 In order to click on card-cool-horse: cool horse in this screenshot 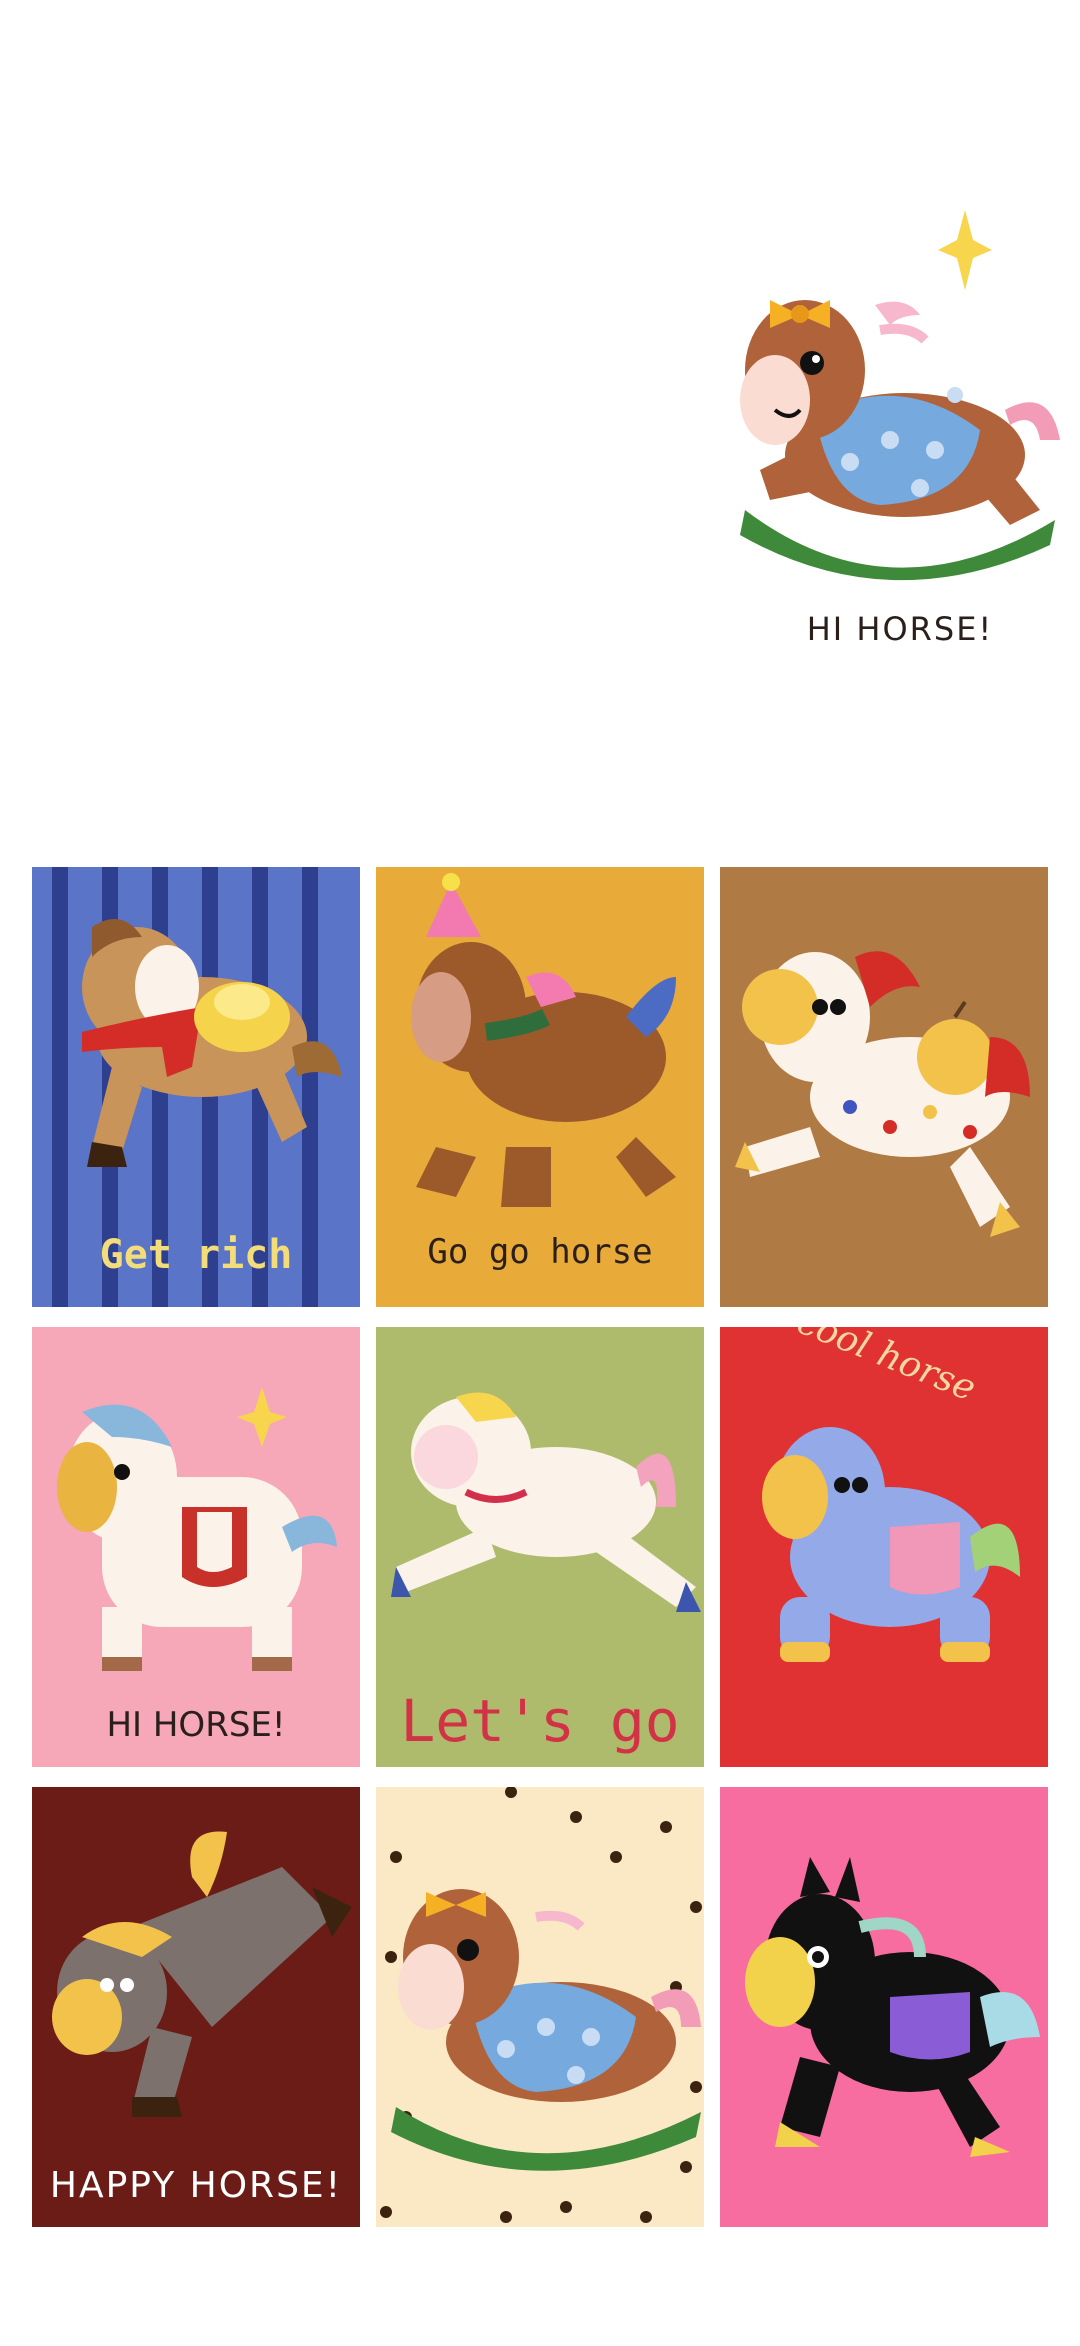, I will do `click(884, 1547)`.